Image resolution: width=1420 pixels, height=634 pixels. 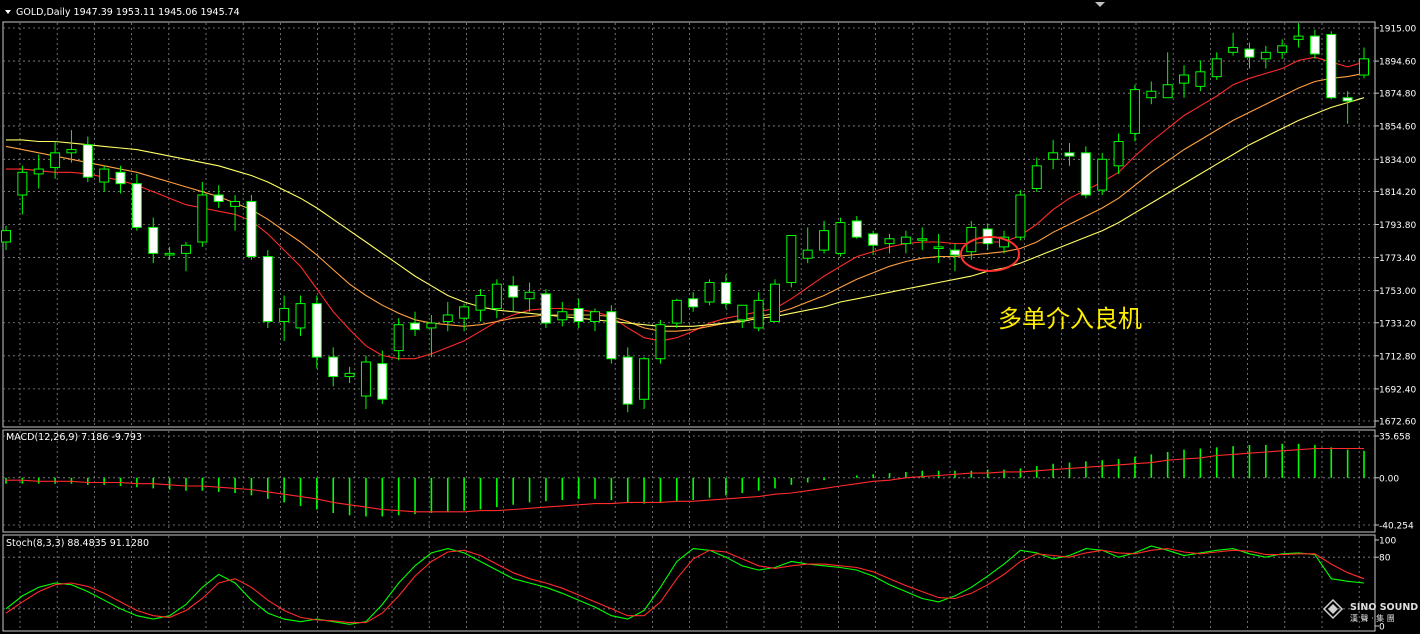 What do you see at coordinates (74, 437) in the screenshot?
I see `macd-header-text: MACD(12,26,9) 7.186 -9.793` at bounding box center [74, 437].